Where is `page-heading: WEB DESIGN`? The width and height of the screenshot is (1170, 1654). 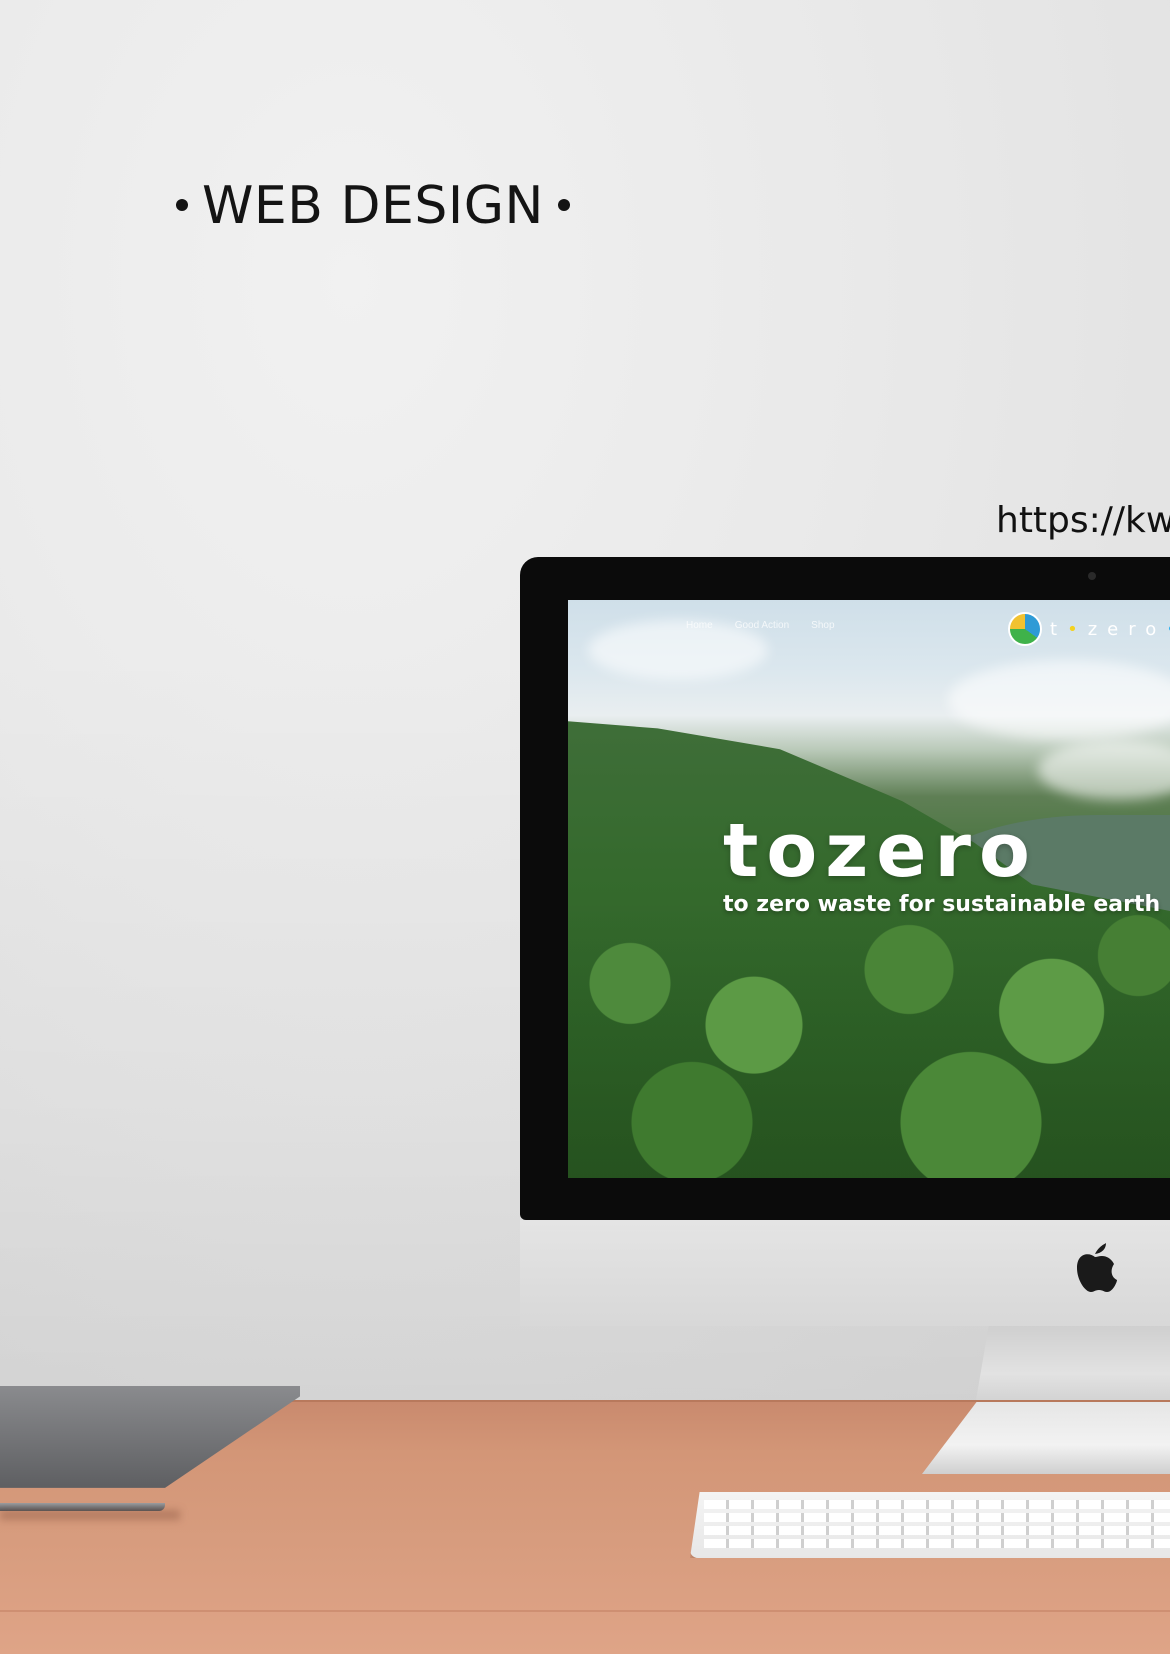
page-heading: WEB DESIGN is located at coordinates (370, 206).